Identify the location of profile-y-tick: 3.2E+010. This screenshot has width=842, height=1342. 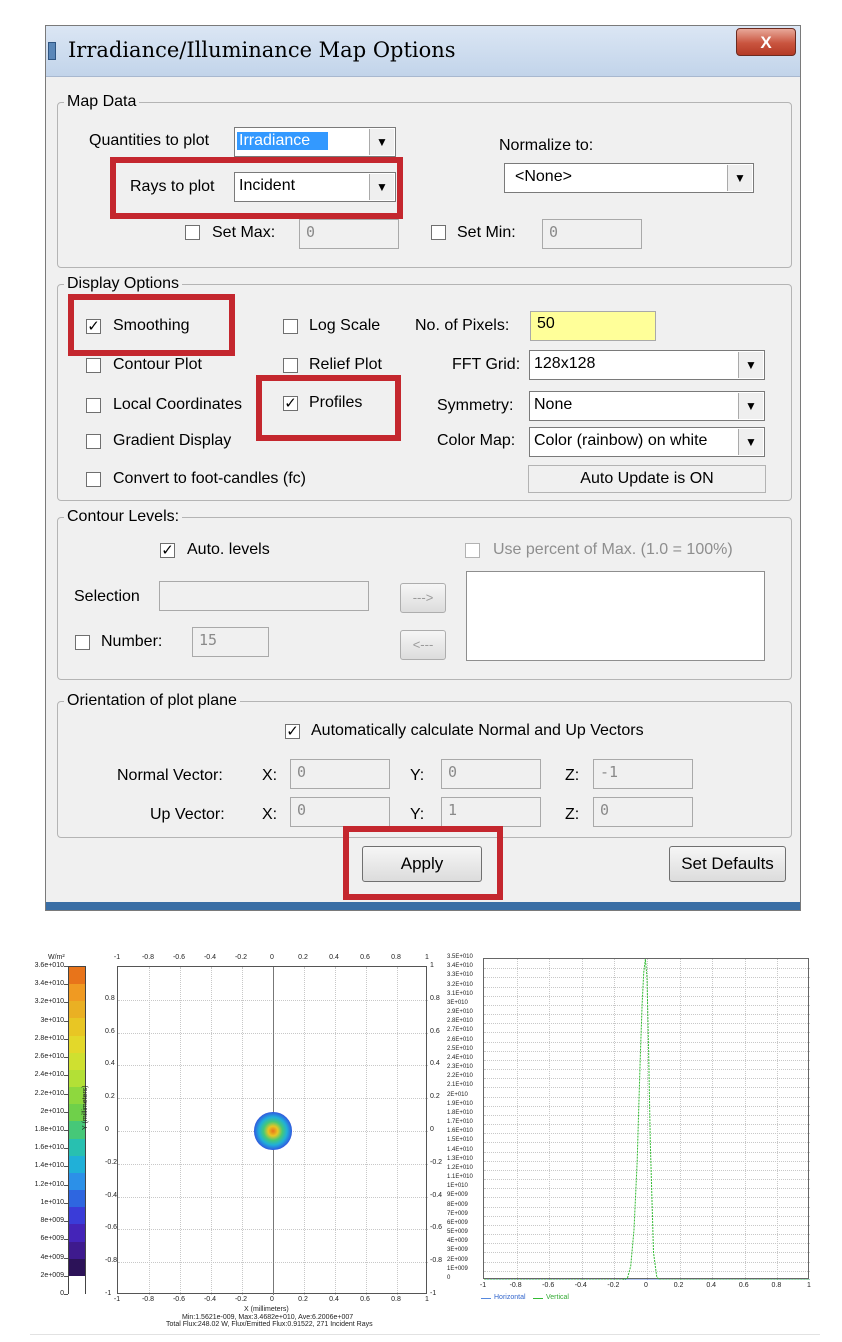
(460, 984).